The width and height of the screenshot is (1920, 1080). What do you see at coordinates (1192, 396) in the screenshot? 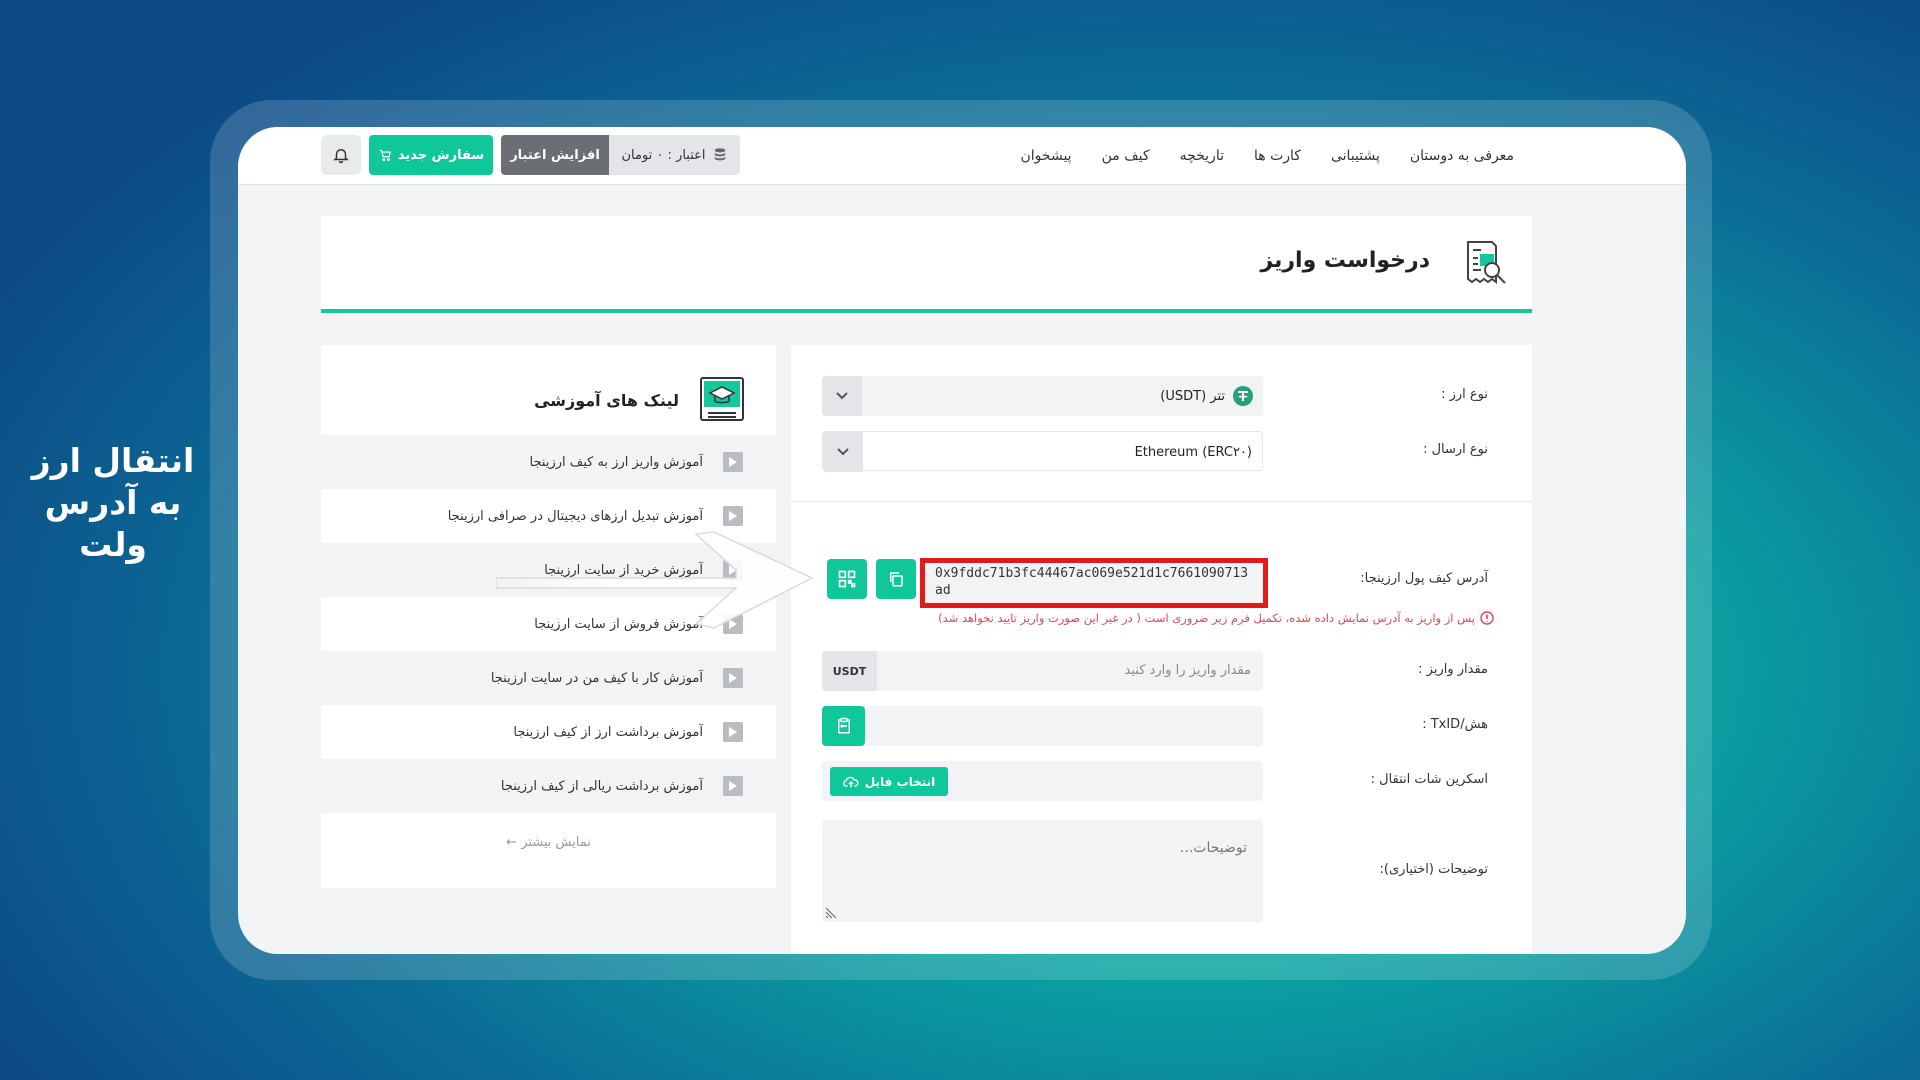
I see `currency-value-text: تتر (USDT)` at bounding box center [1192, 396].